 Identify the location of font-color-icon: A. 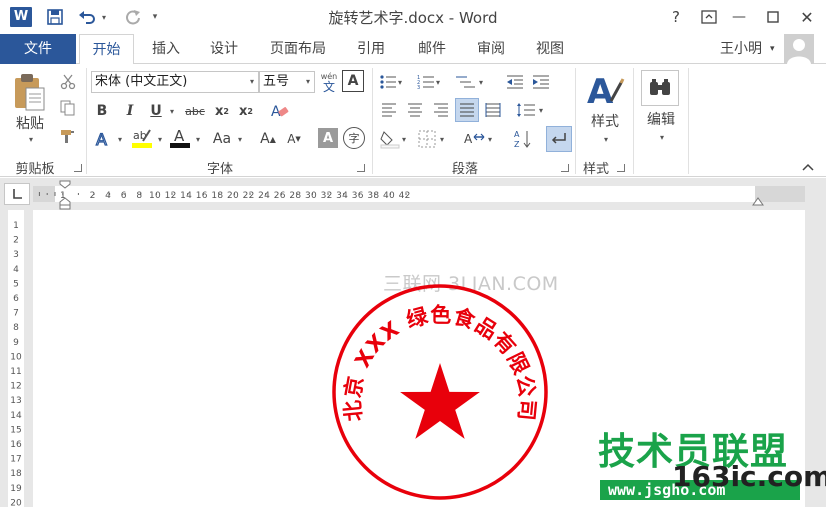
(180, 138).